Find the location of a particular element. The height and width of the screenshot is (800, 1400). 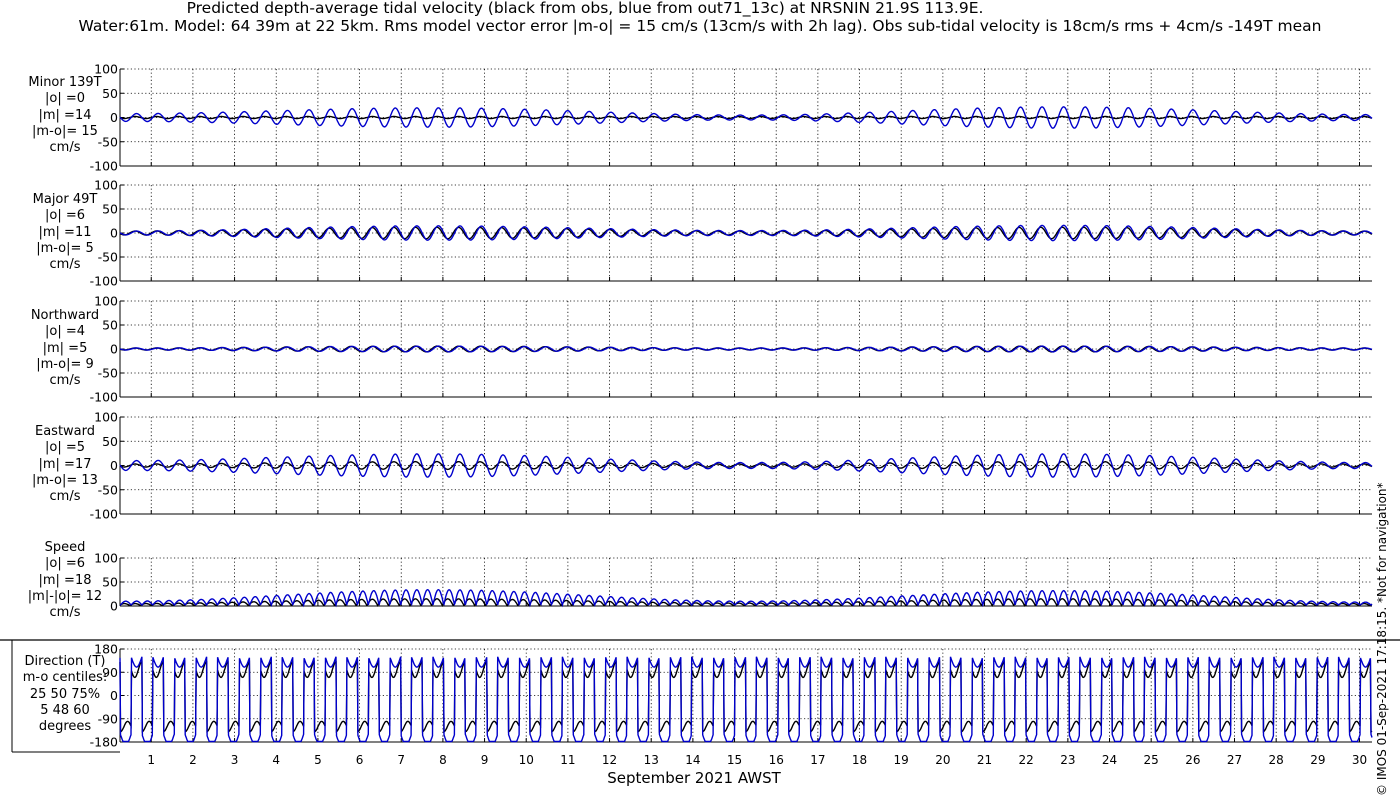

x-tick-label-24: 25 is located at coordinates (1151, 760).